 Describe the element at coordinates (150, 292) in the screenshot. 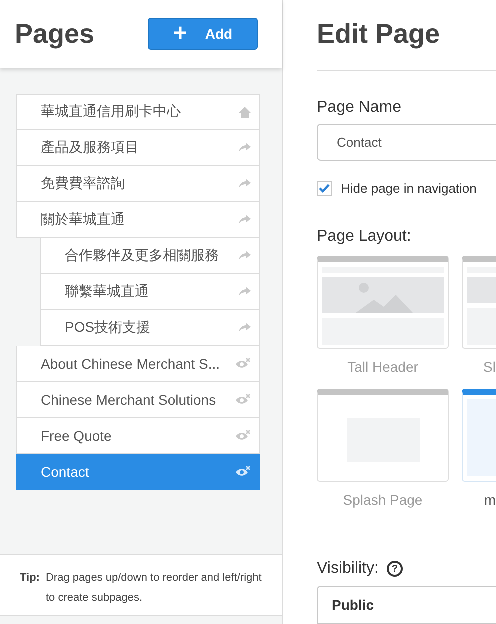

I see `page-list-item: 聯繫華城直通` at that location.